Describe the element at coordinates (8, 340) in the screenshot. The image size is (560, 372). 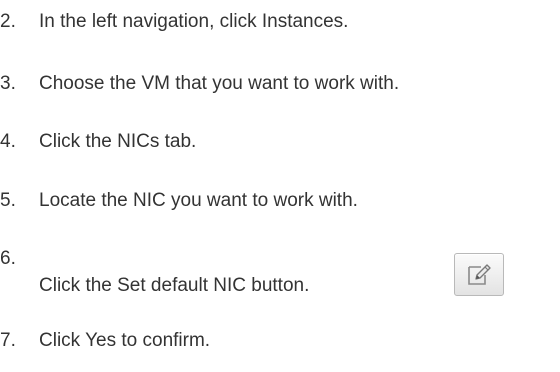
I see `step-number: 7.` at that location.